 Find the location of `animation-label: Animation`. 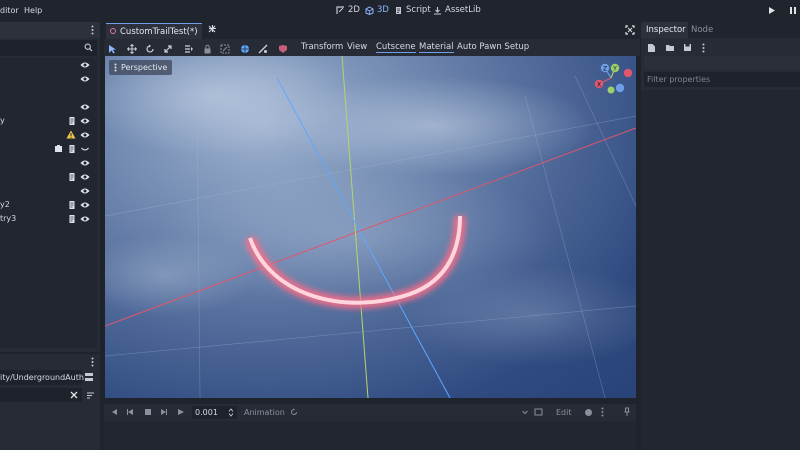

animation-label: Animation is located at coordinates (264, 412).